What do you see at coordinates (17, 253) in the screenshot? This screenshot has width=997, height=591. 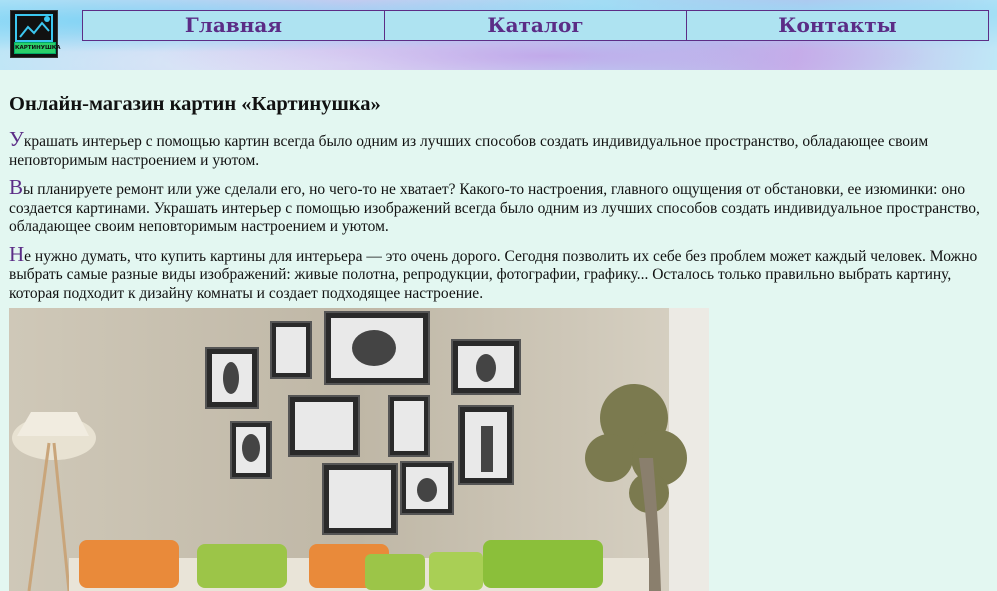 I see `drop-cap: Н` at bounding box center [17, 253].